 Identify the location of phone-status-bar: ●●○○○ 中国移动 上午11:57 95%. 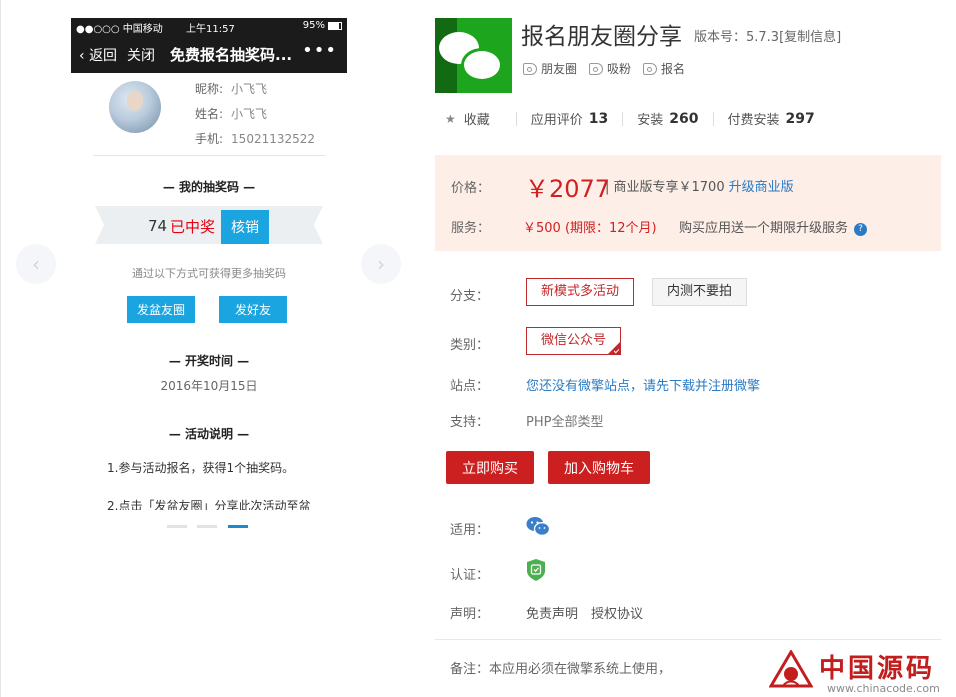
(209, 26).